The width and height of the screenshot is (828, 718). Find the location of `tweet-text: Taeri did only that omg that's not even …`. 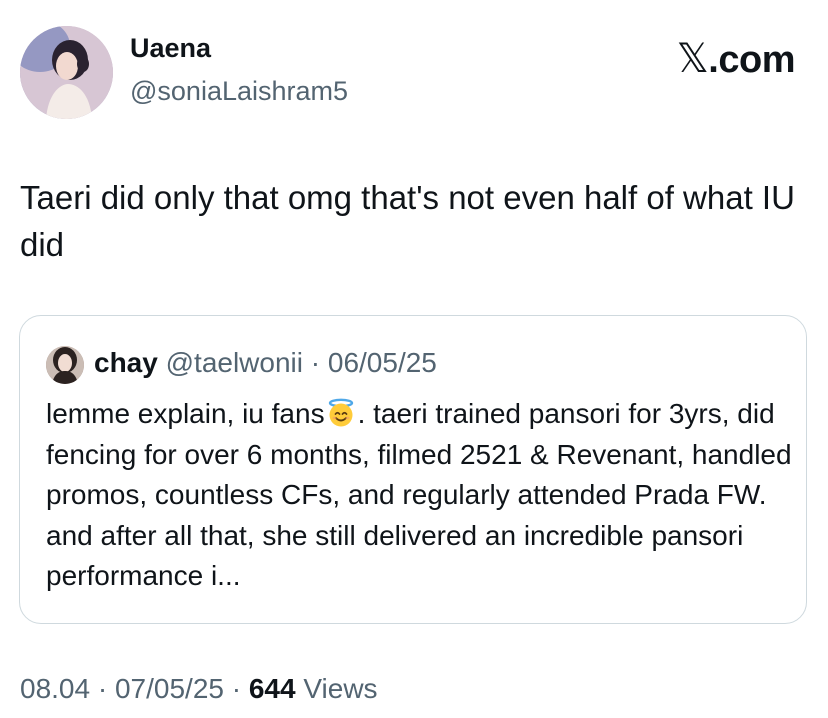

tweet-text: Taeri did only that omg that's not even … is located at coordinates (407, 221).